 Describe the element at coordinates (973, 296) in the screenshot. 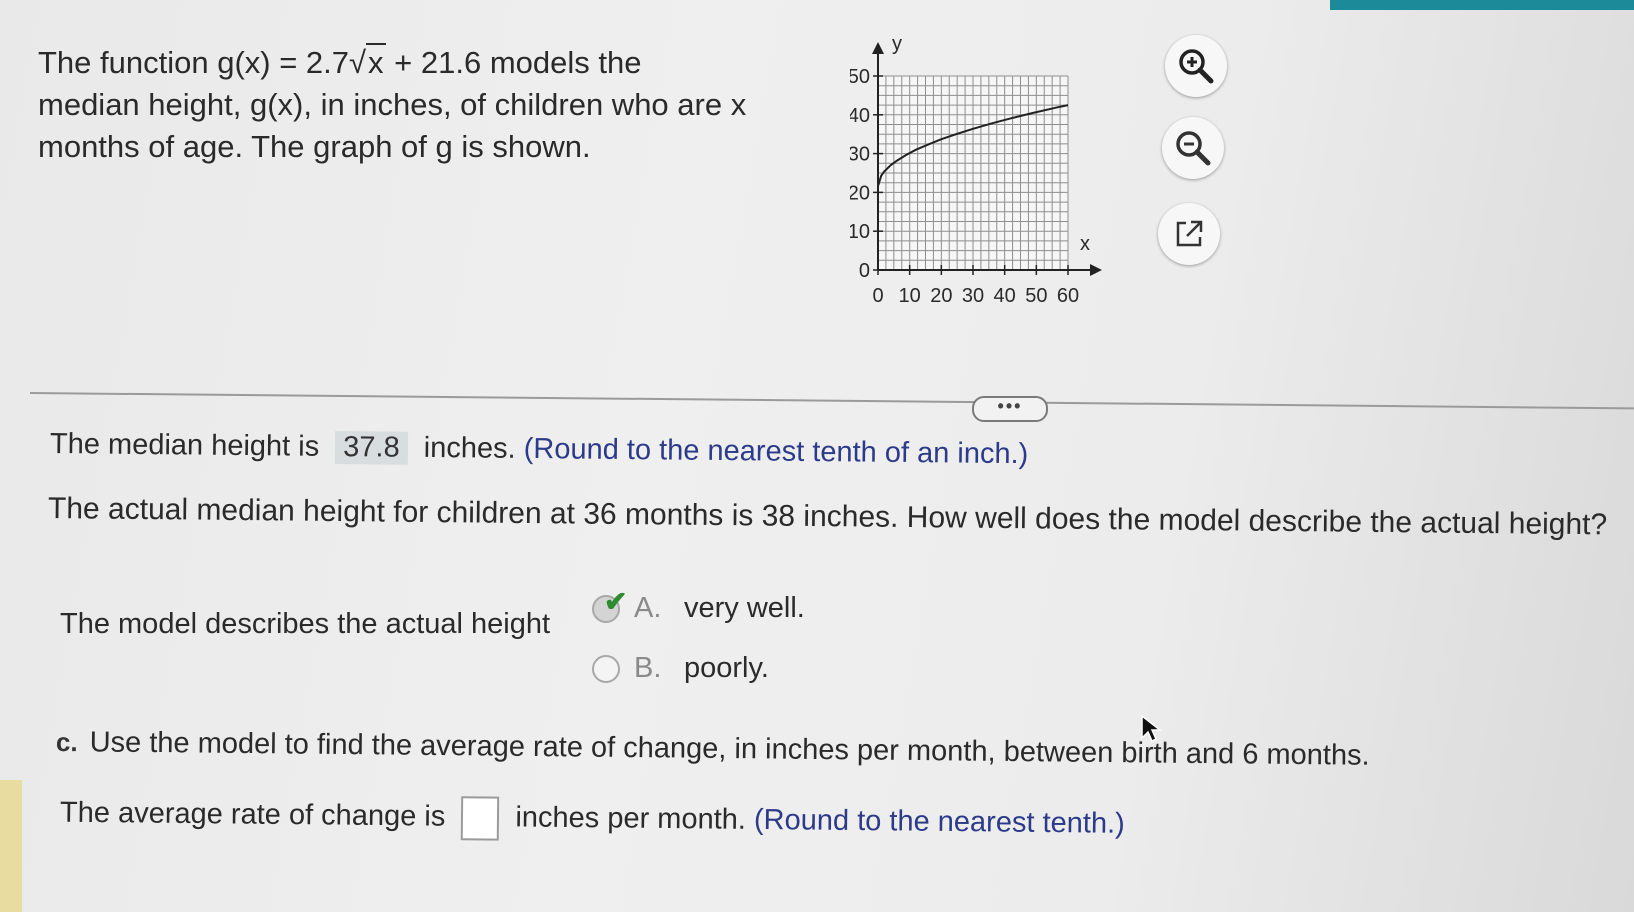

I see `x-tick-label: 30` at that location.